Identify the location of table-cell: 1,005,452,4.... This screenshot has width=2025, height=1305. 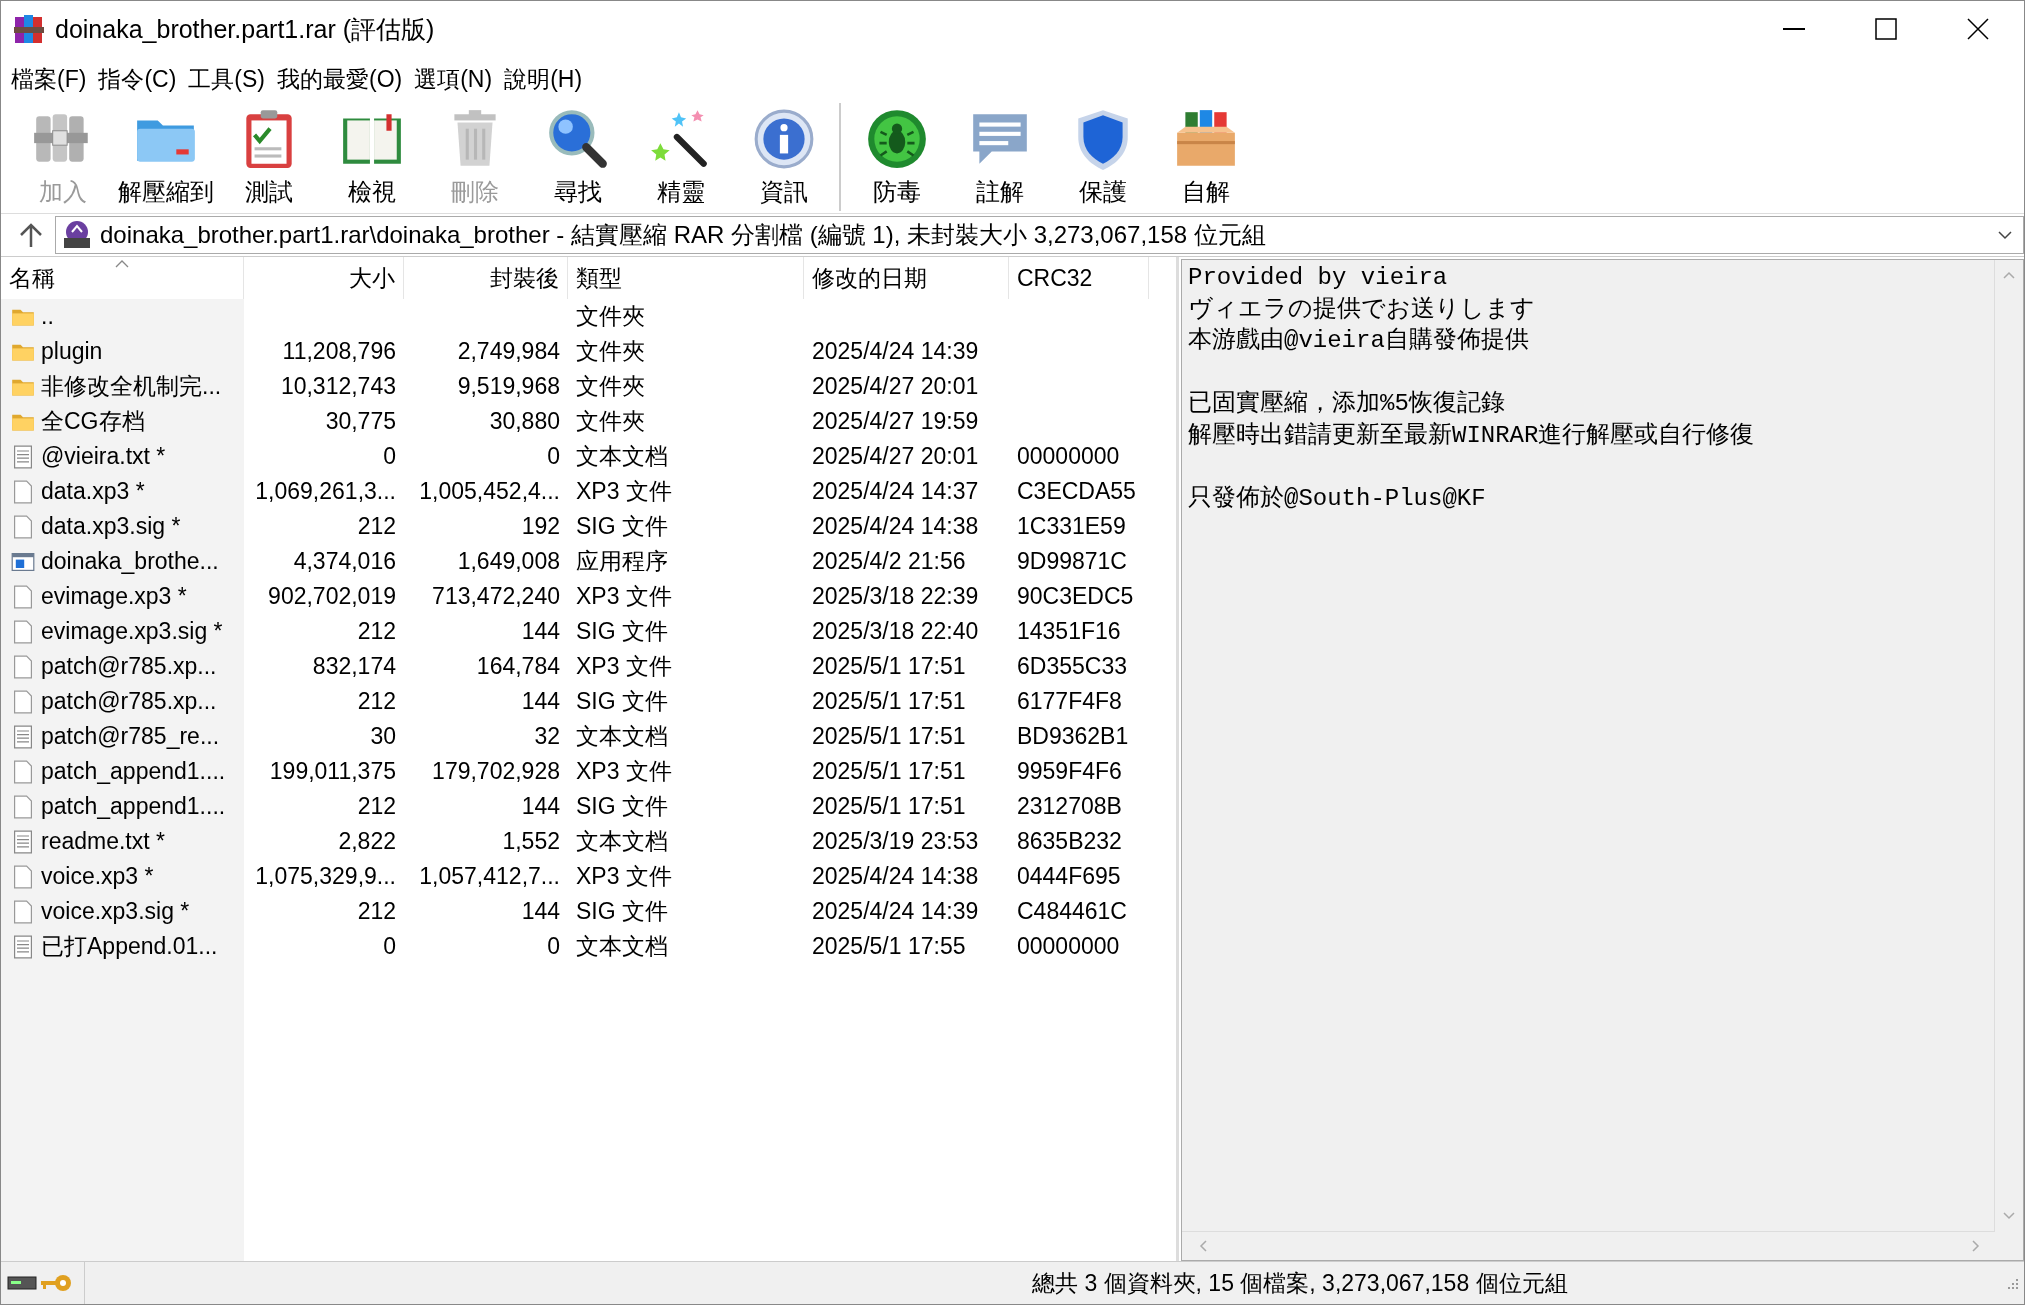
(489, 491).